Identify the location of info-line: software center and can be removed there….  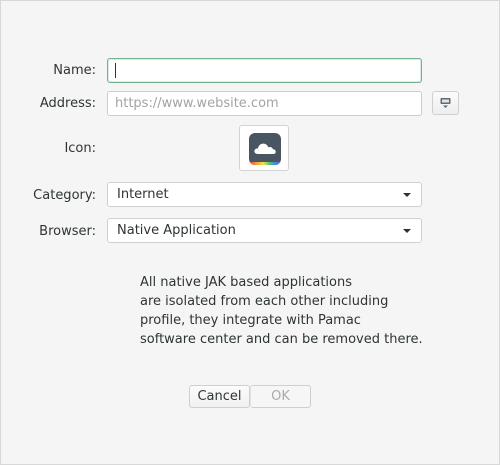
(281, 339).